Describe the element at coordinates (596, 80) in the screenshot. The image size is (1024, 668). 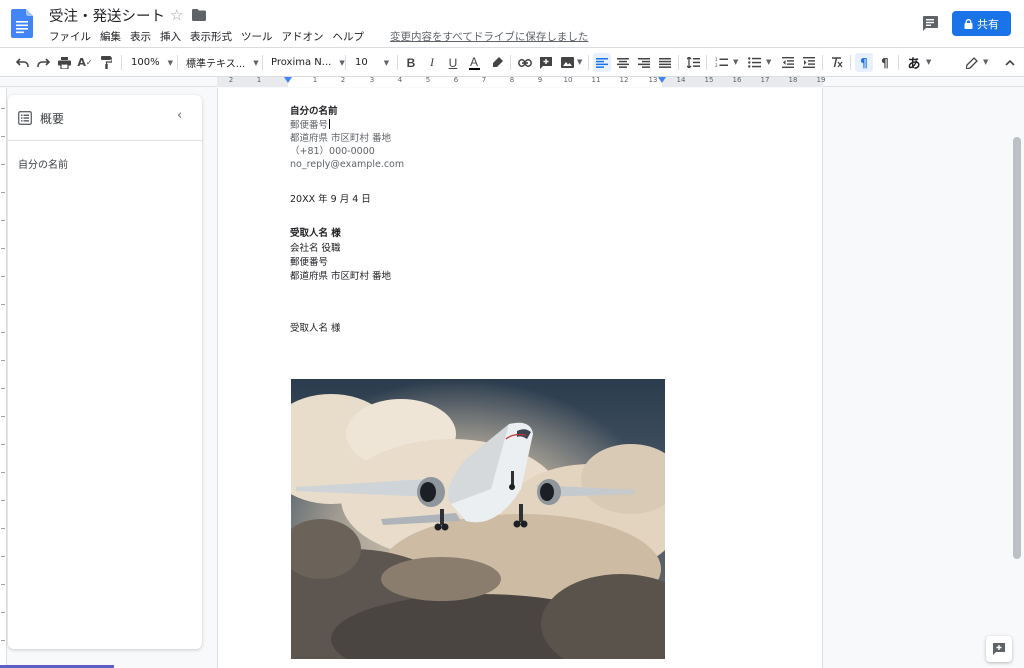
I see `ruler-number: 11` at that location.